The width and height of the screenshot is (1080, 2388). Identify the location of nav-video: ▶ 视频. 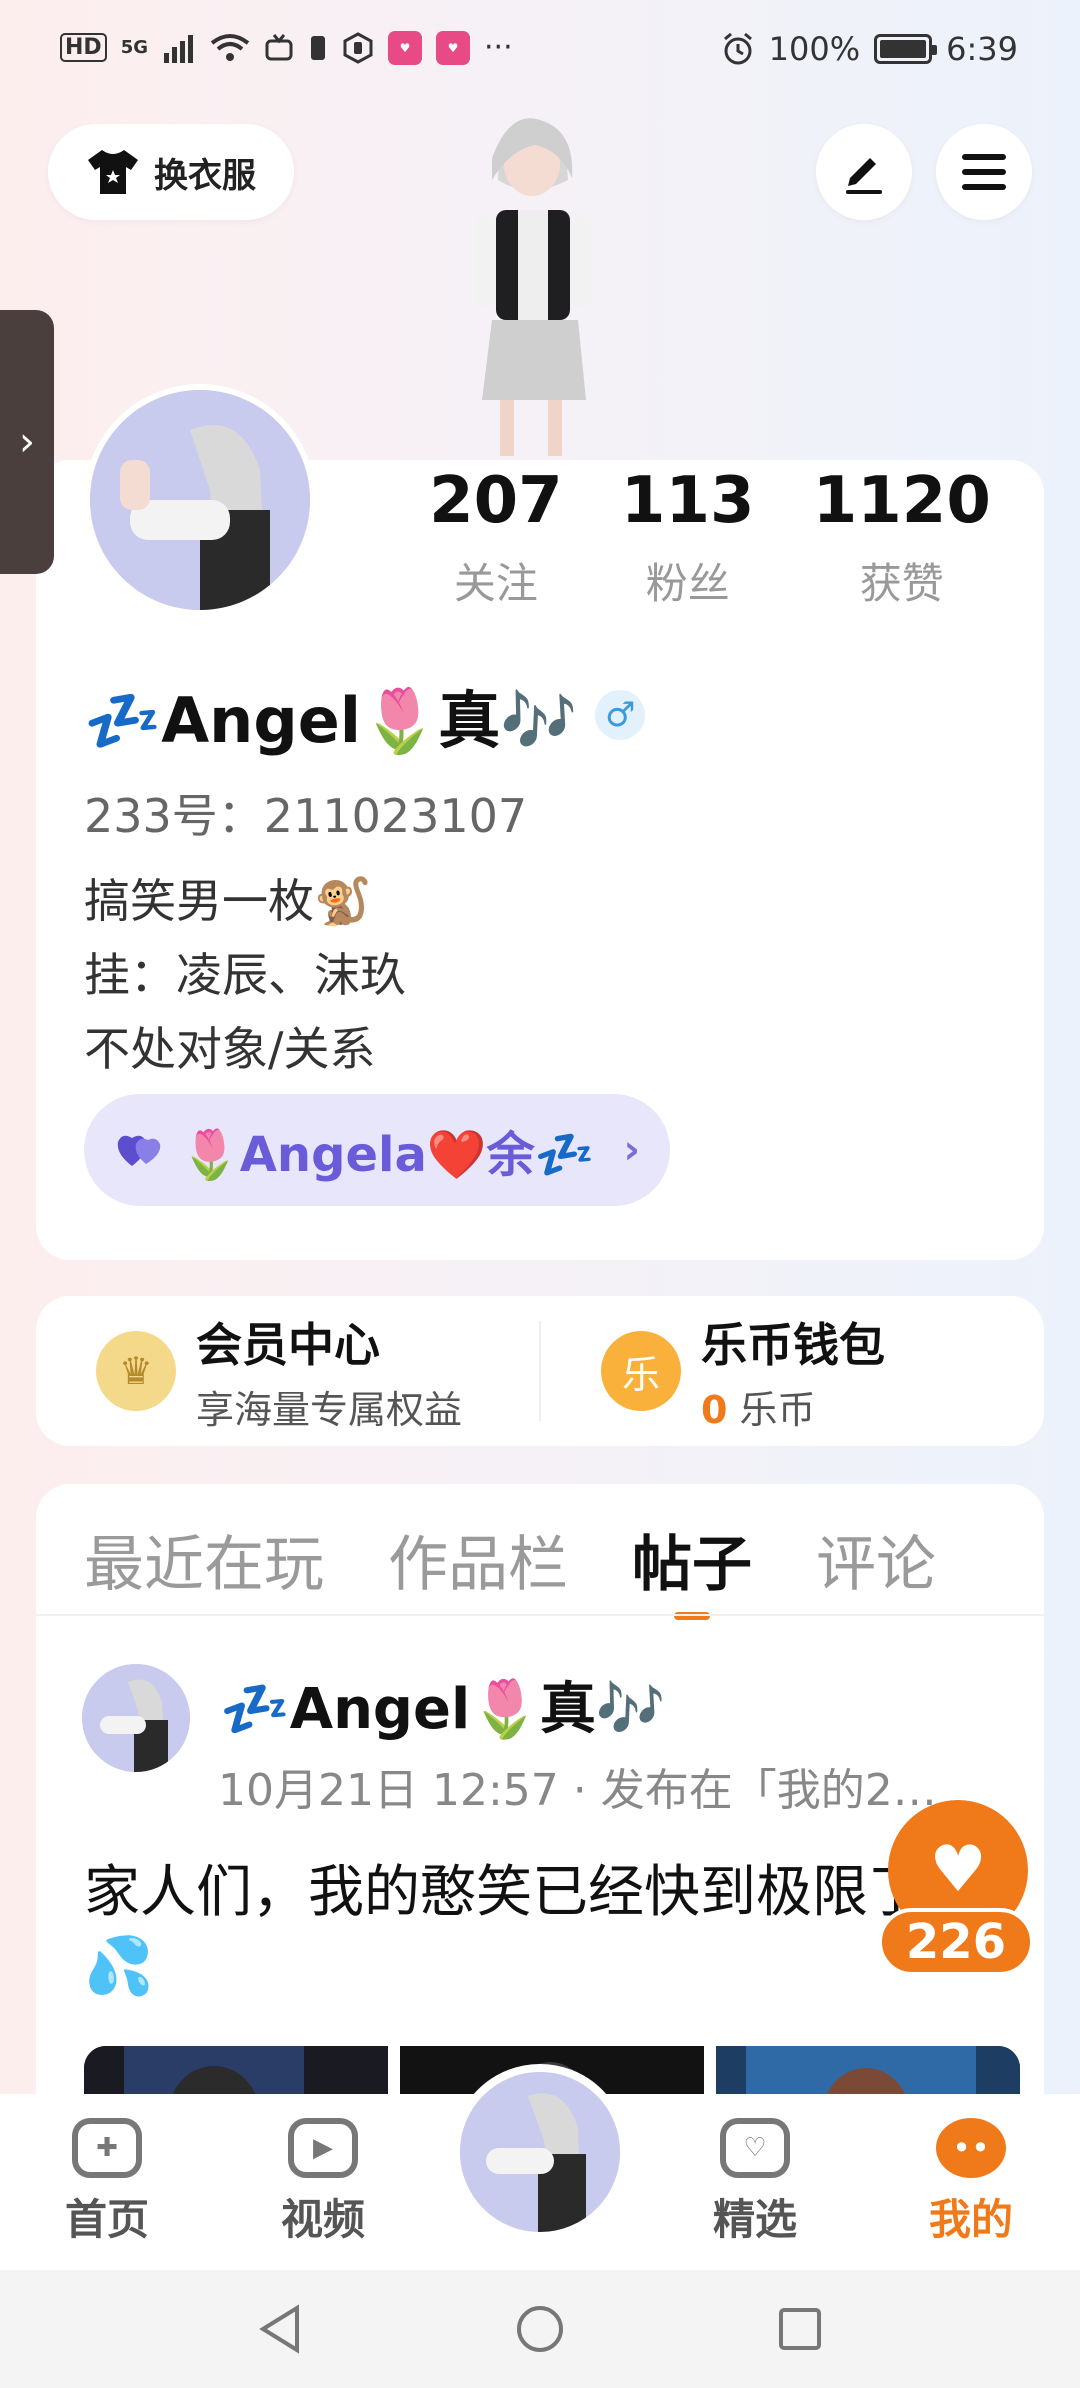
(323, 2182).